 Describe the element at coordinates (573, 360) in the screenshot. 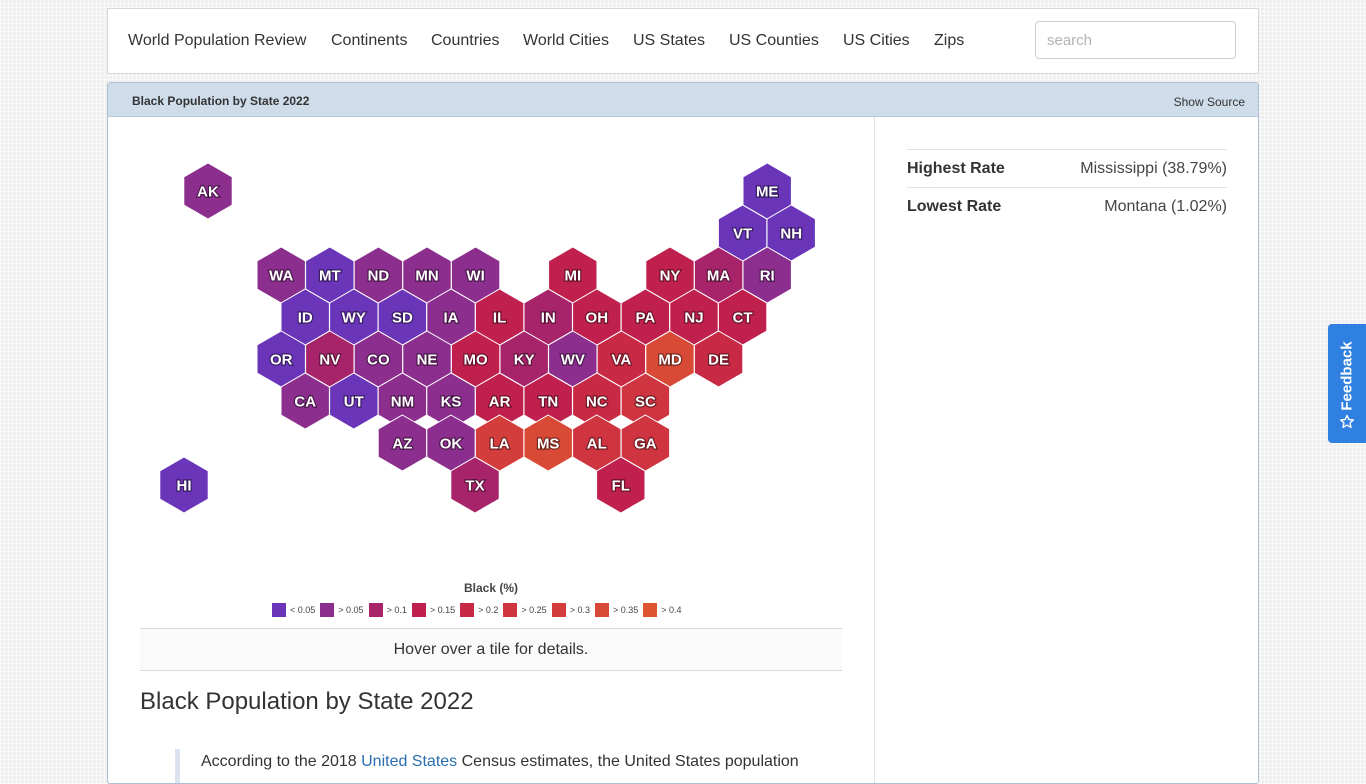

I see `state-label: WV` at that location.